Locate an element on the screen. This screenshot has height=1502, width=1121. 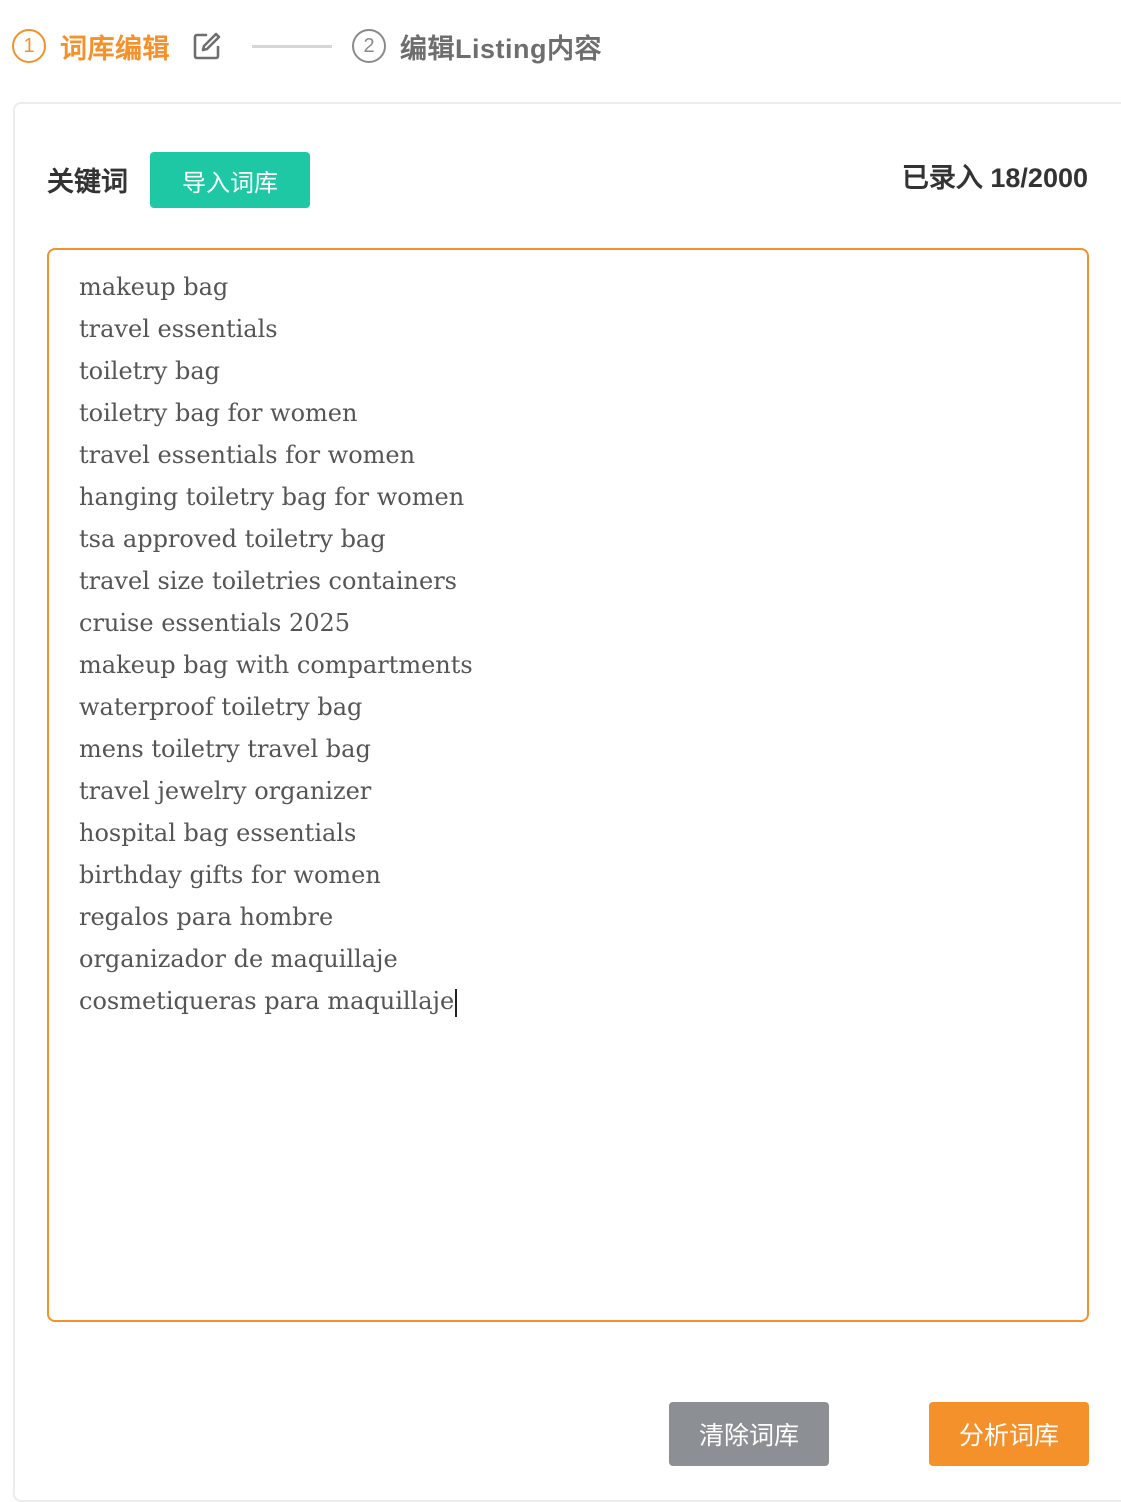
keyword-line-last: cosmetiqueras para maquillaje is located at coordinates (568, 1001).